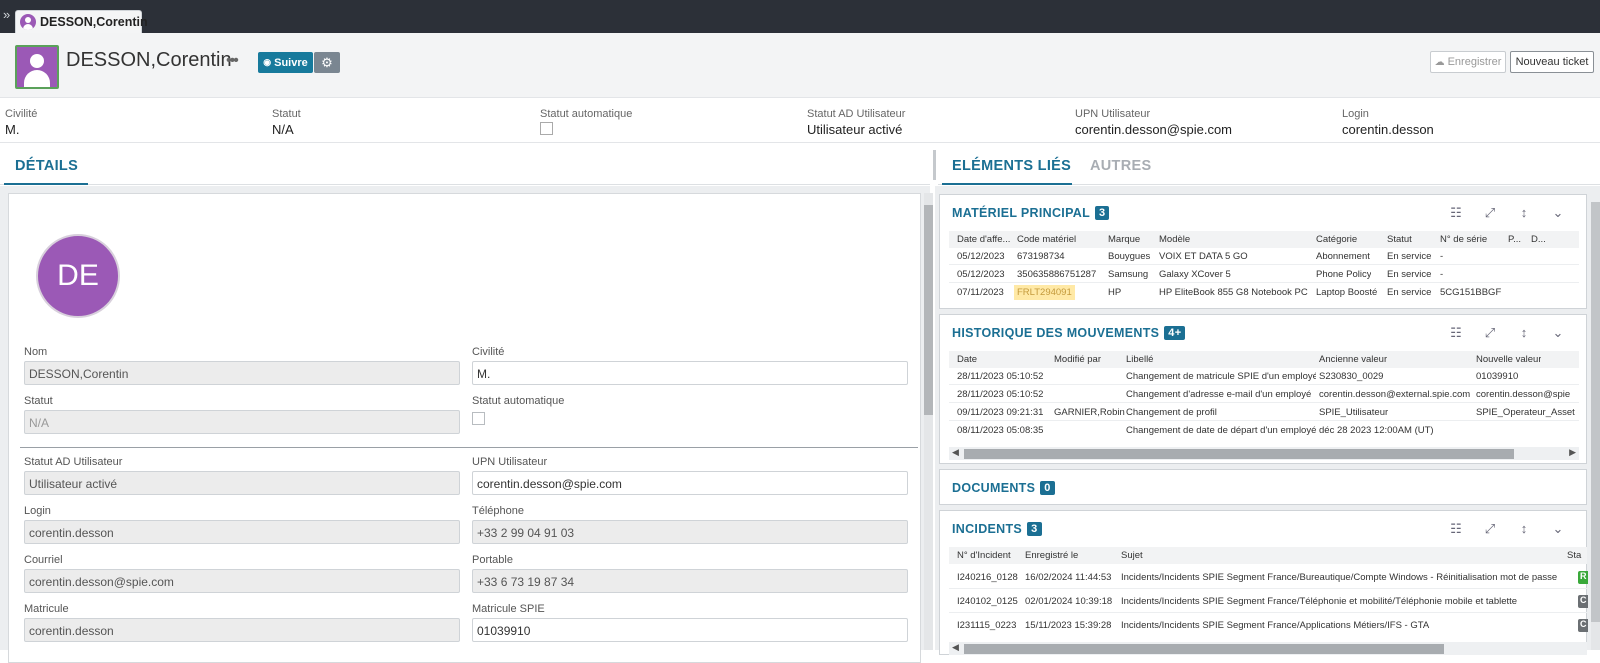  I want to click on status-badge: R, so click(1583, 577).